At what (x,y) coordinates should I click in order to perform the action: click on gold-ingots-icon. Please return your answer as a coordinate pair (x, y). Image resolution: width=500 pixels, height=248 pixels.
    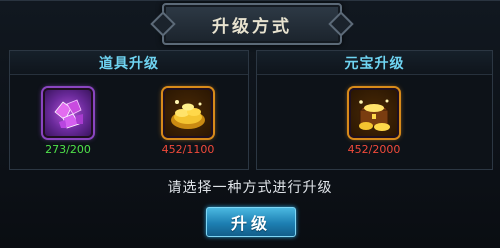
    Looking at the image, I should click on (188, 113).